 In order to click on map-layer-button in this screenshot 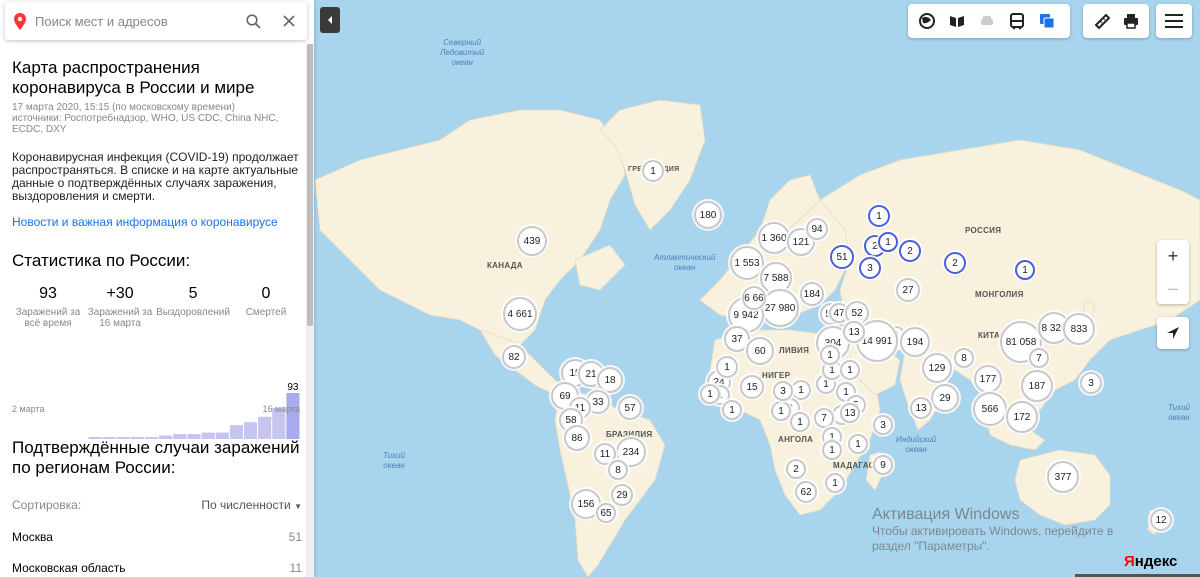, I will do `click(927, 21)`.